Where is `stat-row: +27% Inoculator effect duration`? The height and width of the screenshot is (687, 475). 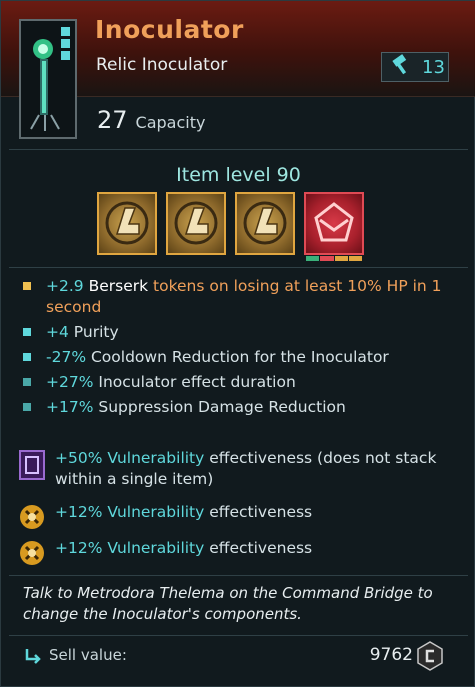 stat-row: +27% Inoculator effect duration is located at coordinates (243, 382).